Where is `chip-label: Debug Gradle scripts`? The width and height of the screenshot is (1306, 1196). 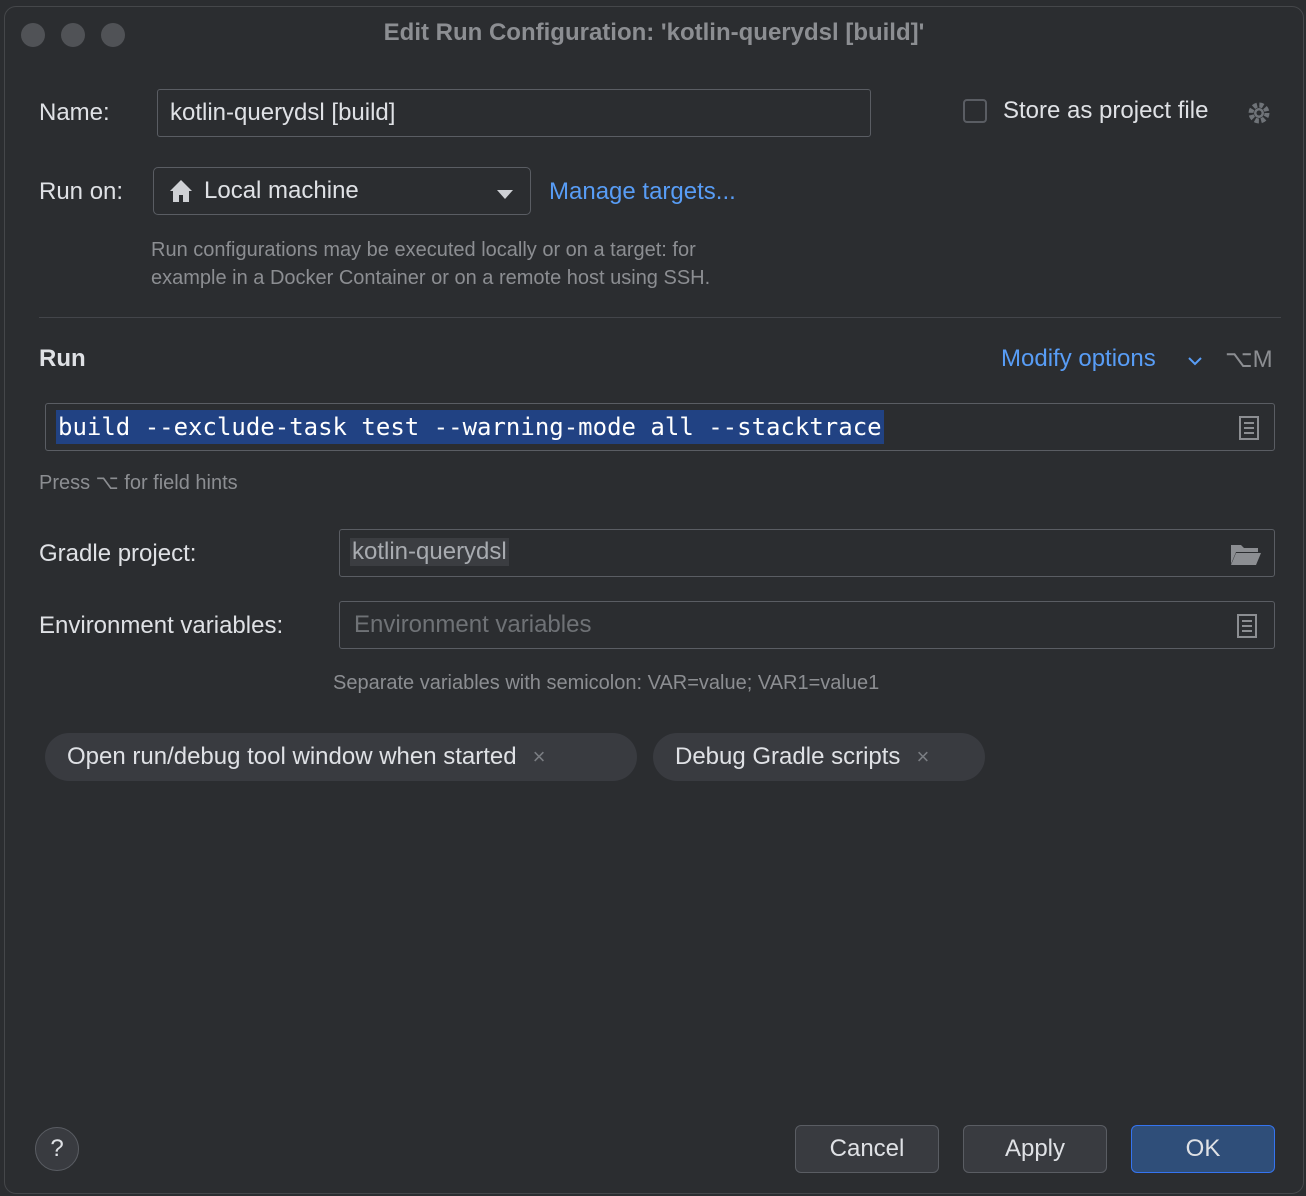
chip-label: Debug Gradle scripts is located at coordinates (788, 756).